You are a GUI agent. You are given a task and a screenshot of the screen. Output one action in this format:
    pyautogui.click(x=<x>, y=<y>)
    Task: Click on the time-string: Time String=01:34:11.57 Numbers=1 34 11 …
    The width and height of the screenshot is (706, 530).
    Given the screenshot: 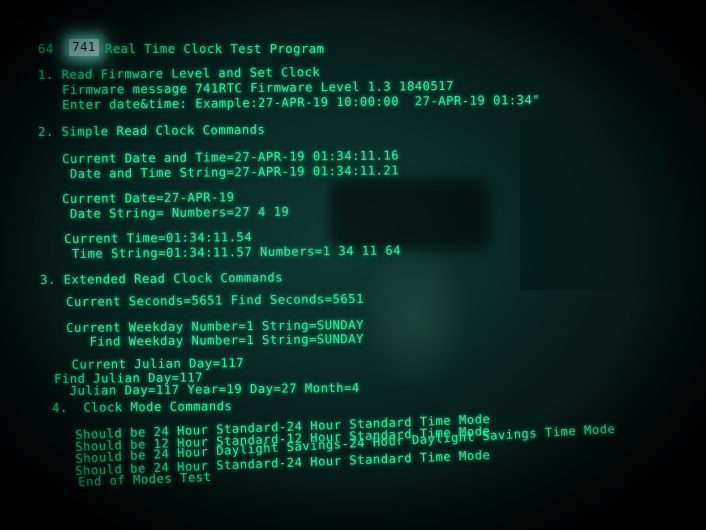 What is the action you would take?
    pyautogui.click(x=233, y=252)
    